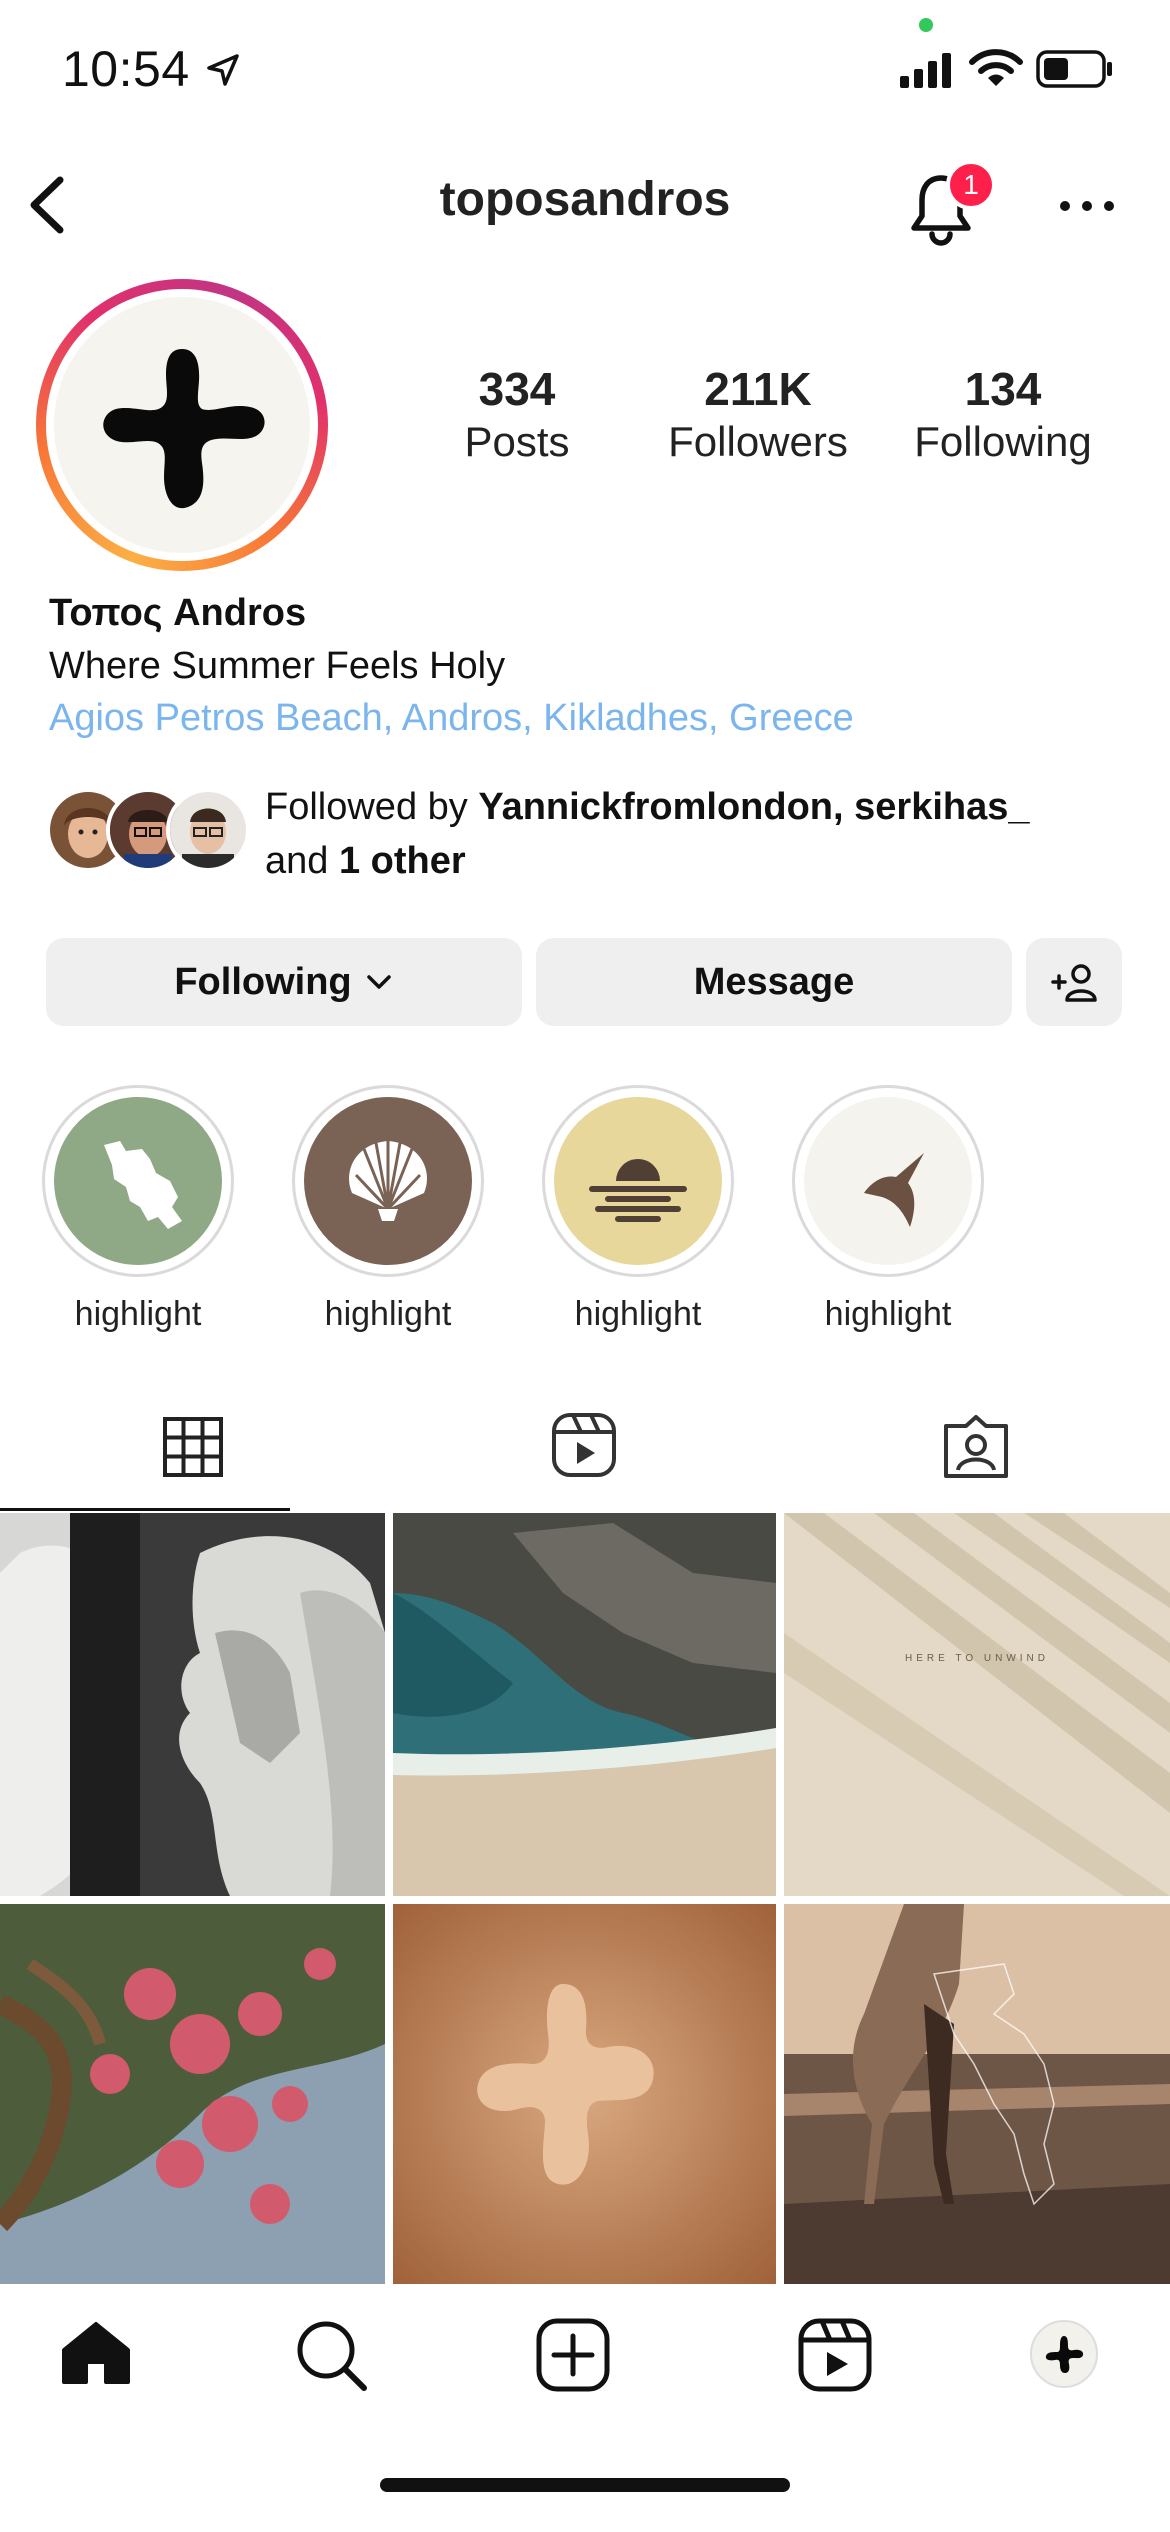 This screenshot has width=1170, height=2532. I want to click on suggest-people-button, so click(1074, 982).